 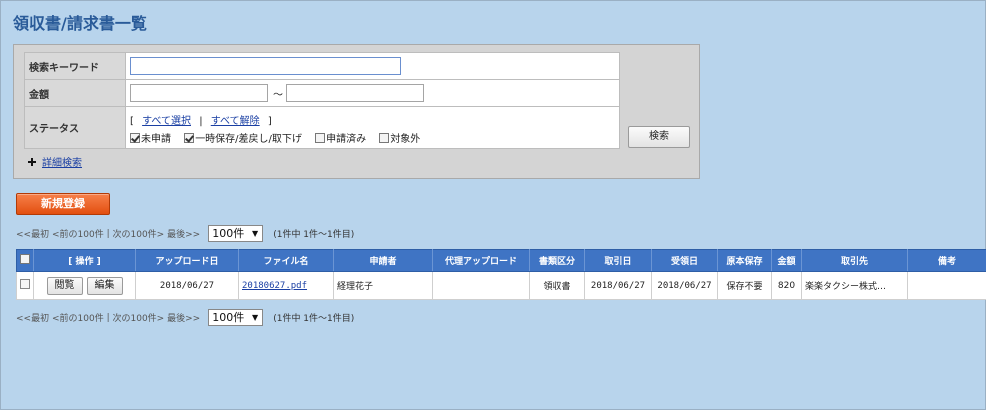 What do you see at coordinates (265, 66) in the screenshot?
I see `keyword-input` at bounding box center [265, 66].